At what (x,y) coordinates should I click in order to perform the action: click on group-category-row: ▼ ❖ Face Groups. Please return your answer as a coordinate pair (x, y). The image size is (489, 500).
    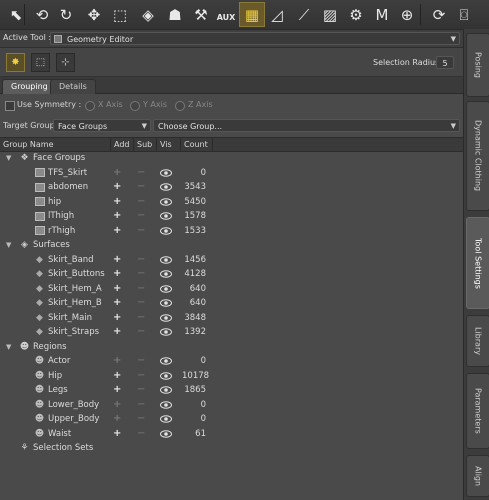
    Looking at the image, I should click on (231, 158).